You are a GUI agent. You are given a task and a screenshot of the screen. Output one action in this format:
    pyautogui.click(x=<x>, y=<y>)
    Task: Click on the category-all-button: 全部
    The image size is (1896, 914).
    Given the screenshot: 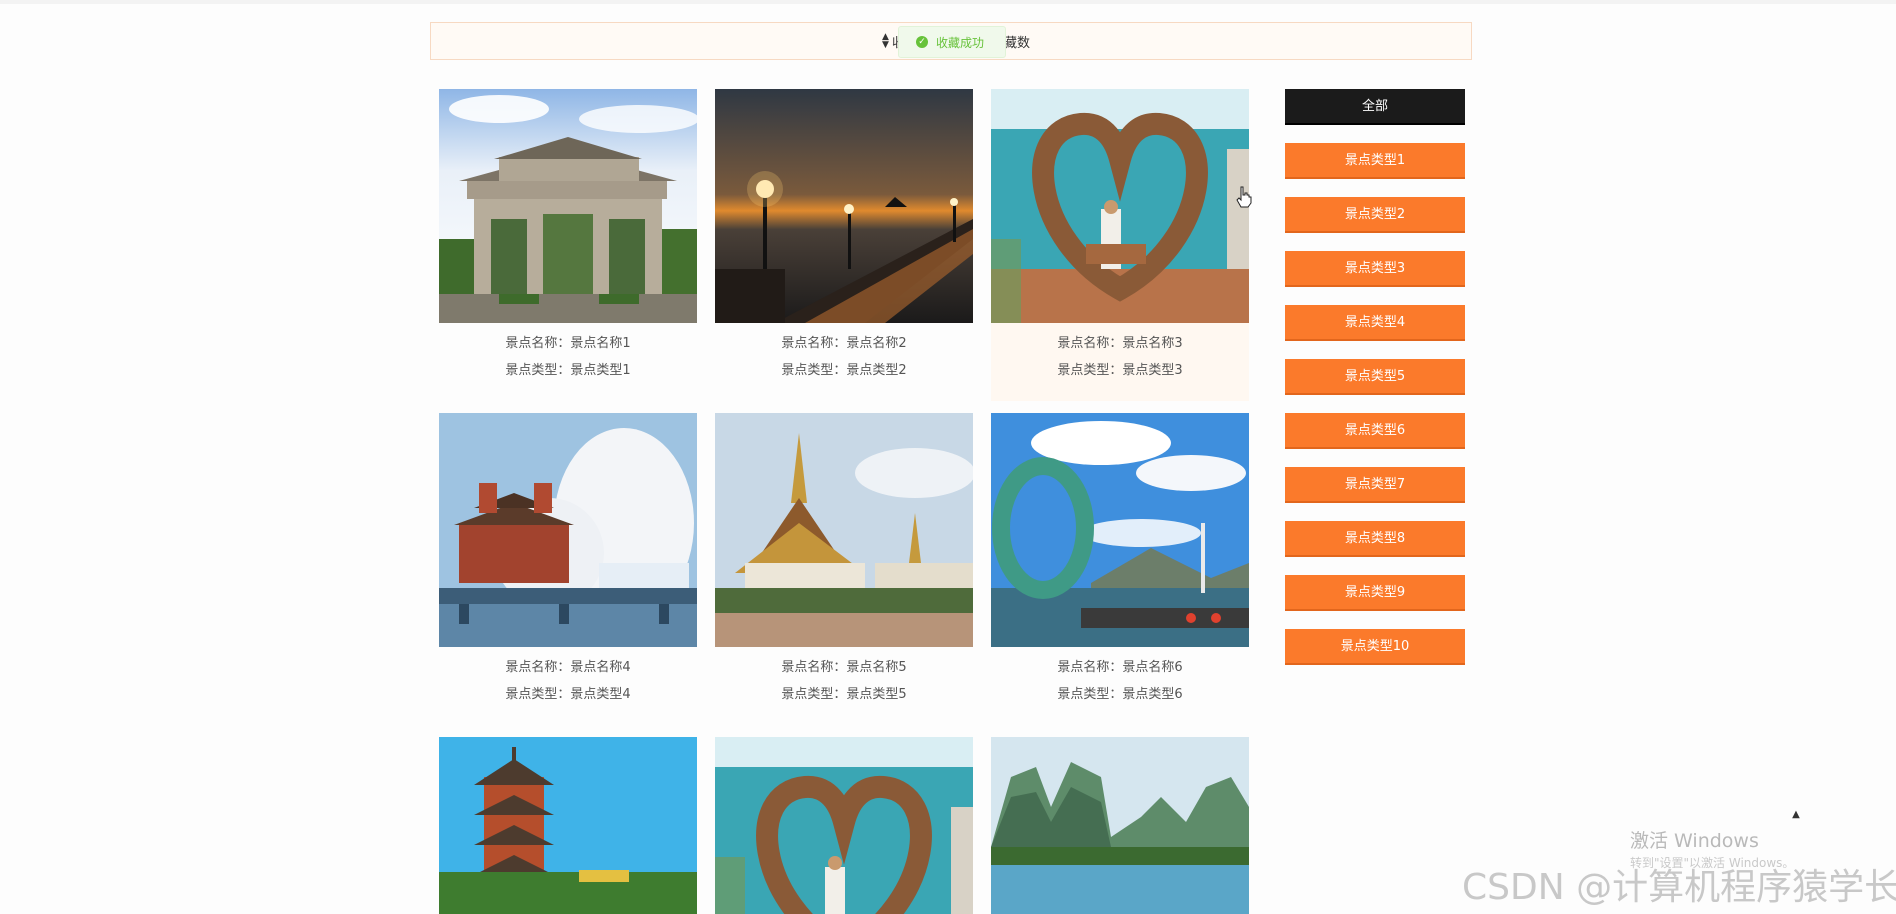 What is the action you would take?
    pyautogui.click(x=1375, y=107)
    